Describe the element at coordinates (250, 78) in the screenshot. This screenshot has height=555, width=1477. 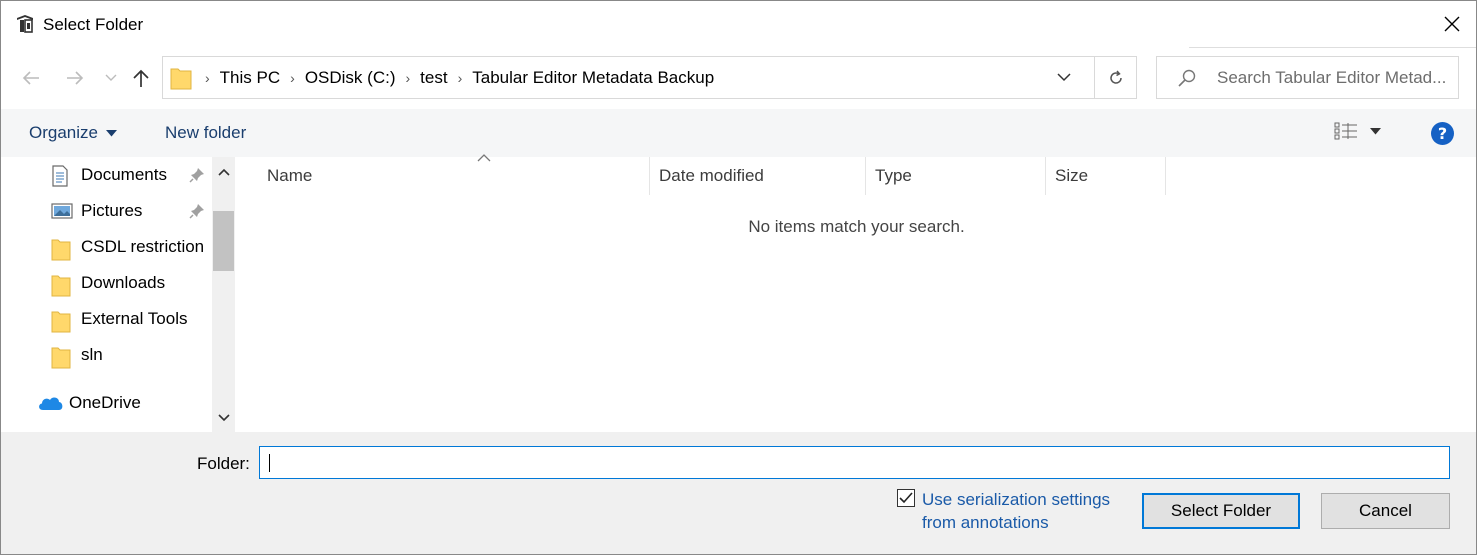
I see `breadcrumb-this-pc: This PC` at that location.